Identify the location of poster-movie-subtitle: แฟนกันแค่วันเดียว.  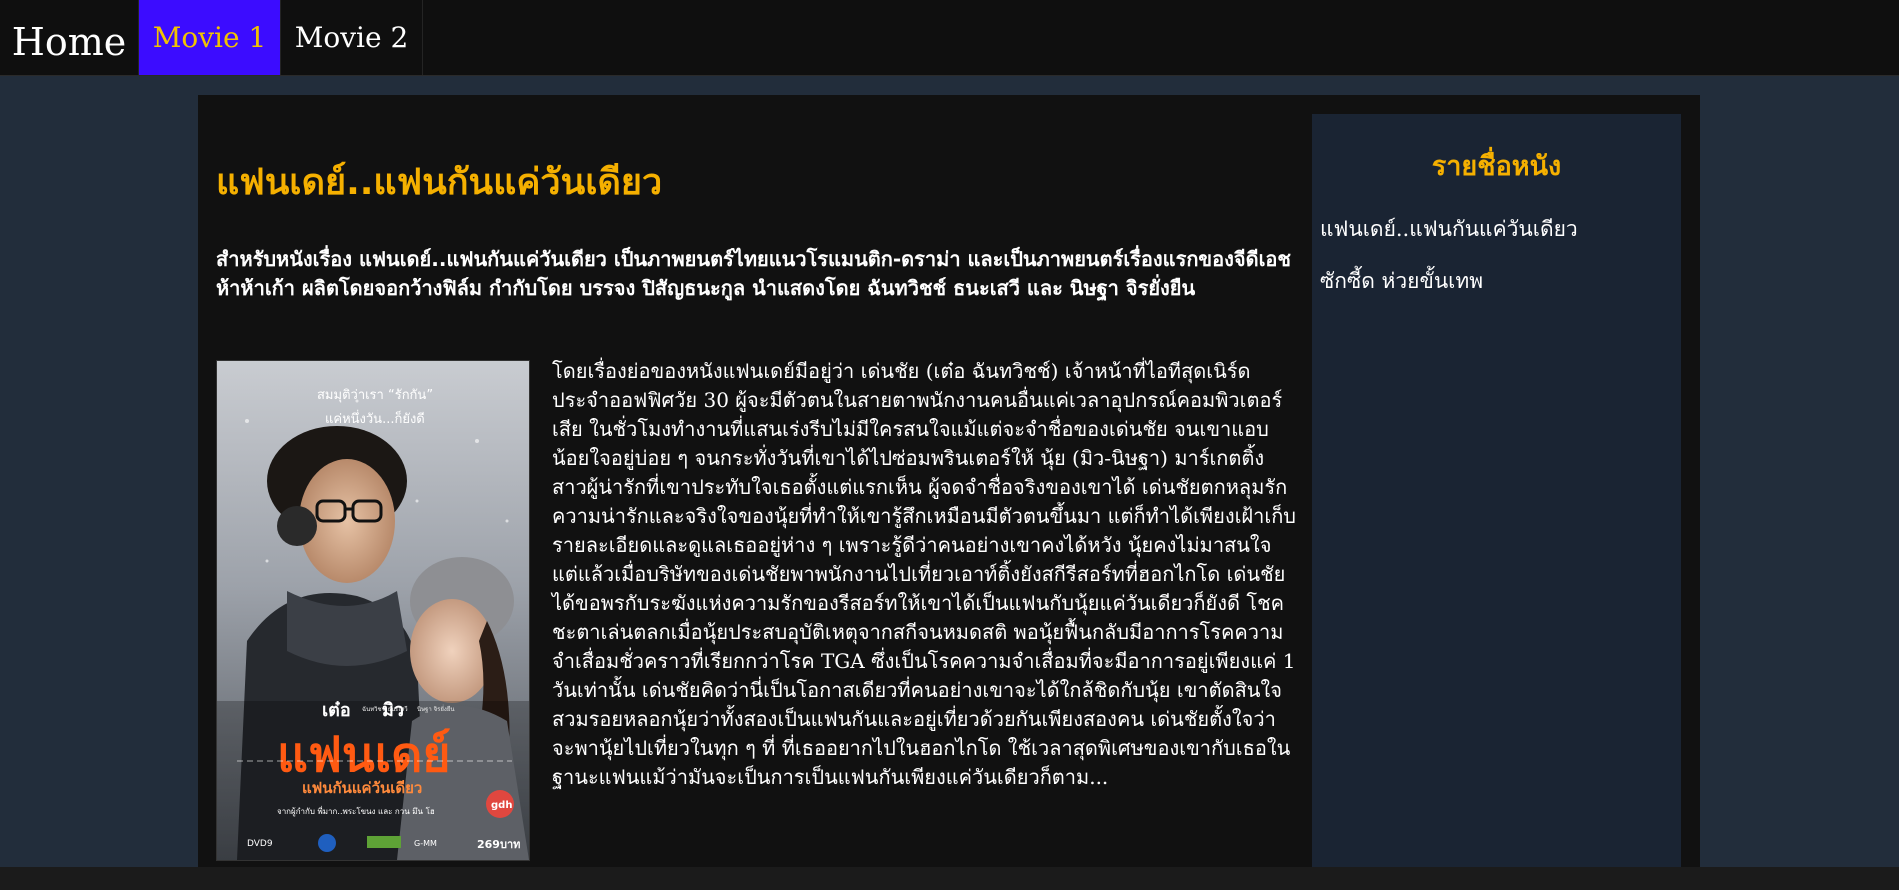
(362, 788).